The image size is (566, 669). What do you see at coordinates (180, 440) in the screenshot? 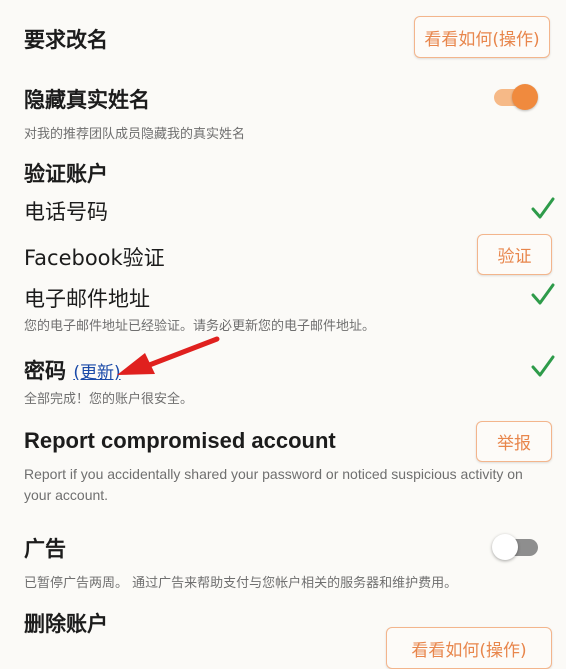
I see `report-compromised-title: Report compromised account` at bounding box center [180, 440].